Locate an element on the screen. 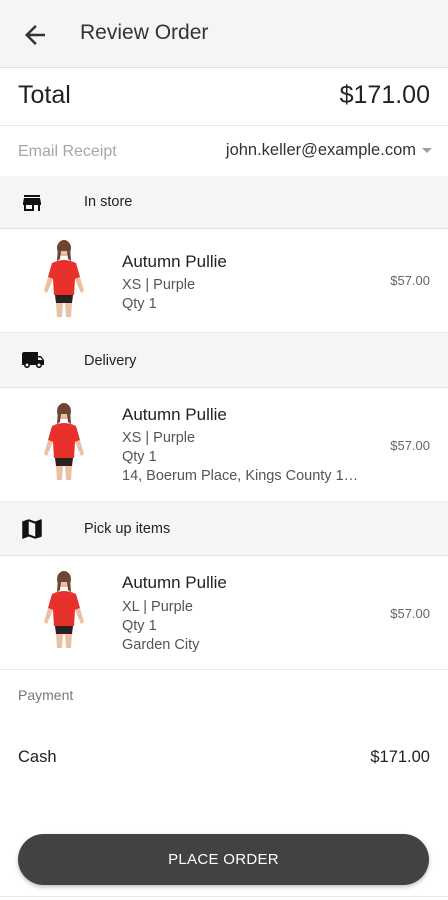 Image resolution: width=448 pixels, height=900 pixels. app-bar: Review Order is located at coordinates (224, 34).